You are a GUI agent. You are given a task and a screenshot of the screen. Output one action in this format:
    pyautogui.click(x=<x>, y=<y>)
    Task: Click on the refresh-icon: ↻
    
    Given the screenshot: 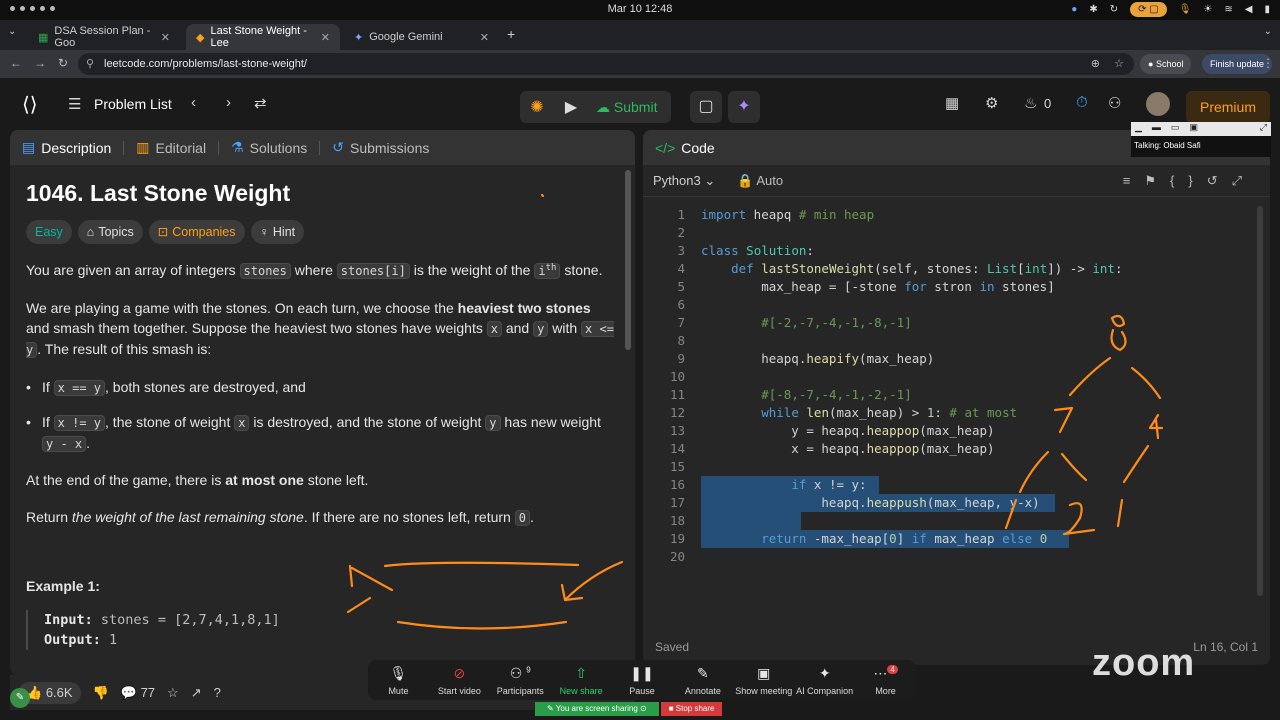 What is the action you would take?
    pyautogui.click(x=1114, y=9)
    